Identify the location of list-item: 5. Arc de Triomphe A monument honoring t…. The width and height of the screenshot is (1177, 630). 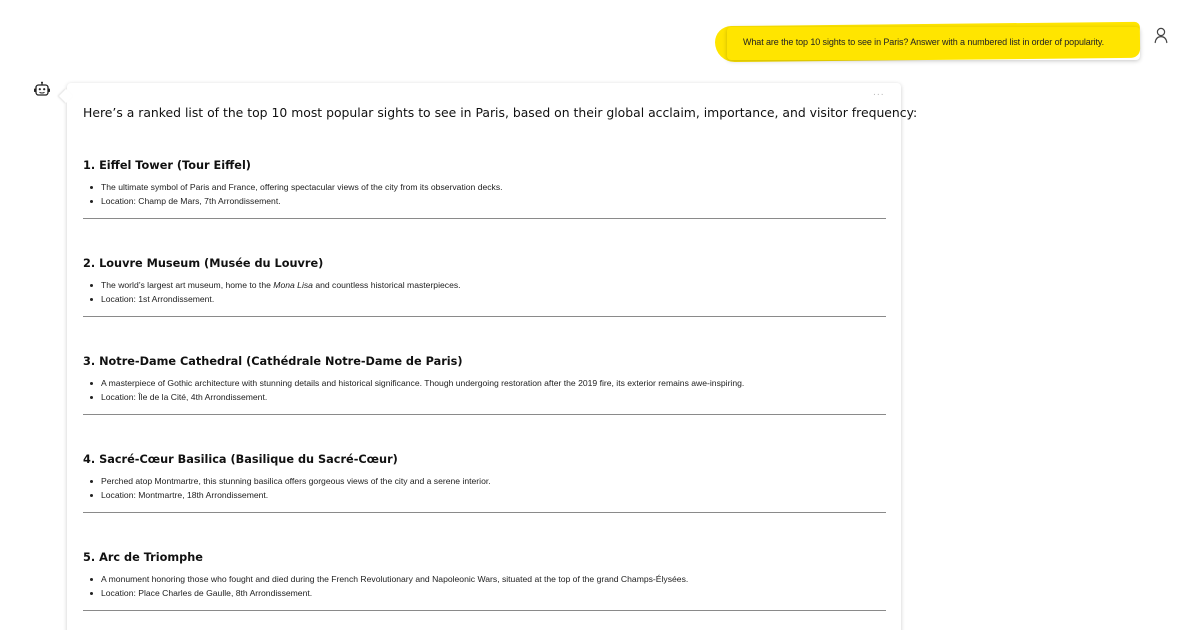
(484, 575).